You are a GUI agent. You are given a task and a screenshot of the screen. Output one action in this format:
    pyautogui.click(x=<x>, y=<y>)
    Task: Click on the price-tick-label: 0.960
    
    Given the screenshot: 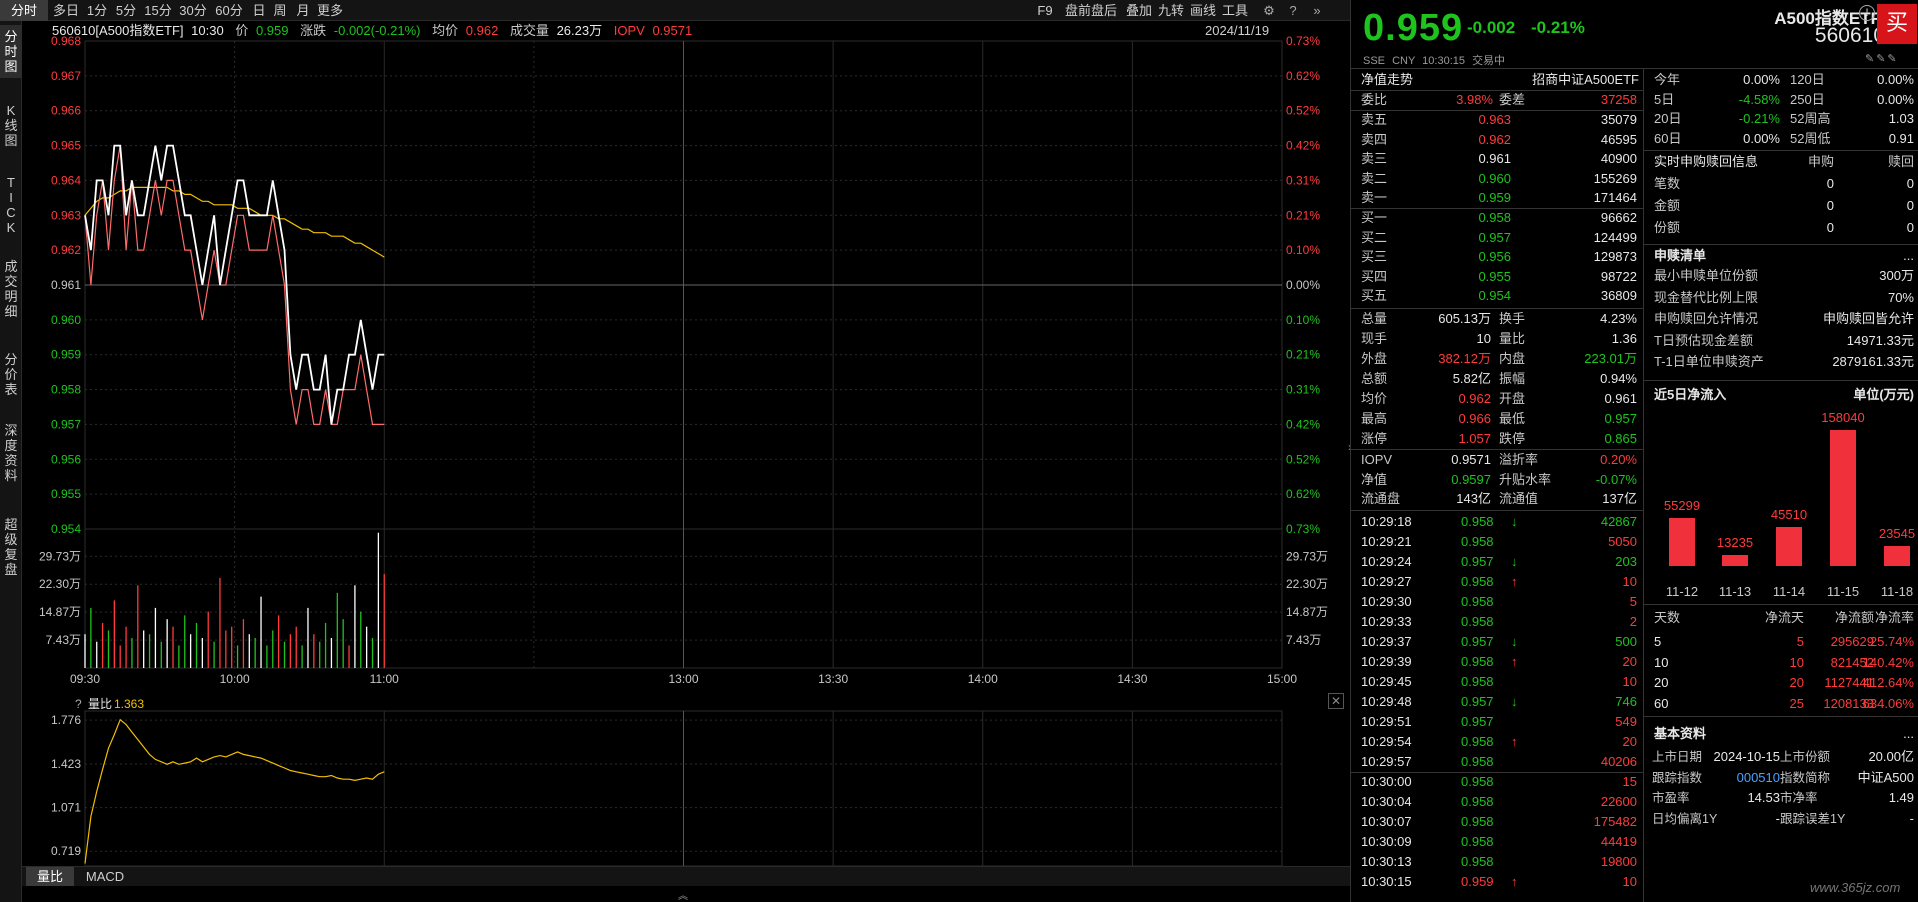 What is the action you would take?
    pyautogui.click(x=66, y=320)
    